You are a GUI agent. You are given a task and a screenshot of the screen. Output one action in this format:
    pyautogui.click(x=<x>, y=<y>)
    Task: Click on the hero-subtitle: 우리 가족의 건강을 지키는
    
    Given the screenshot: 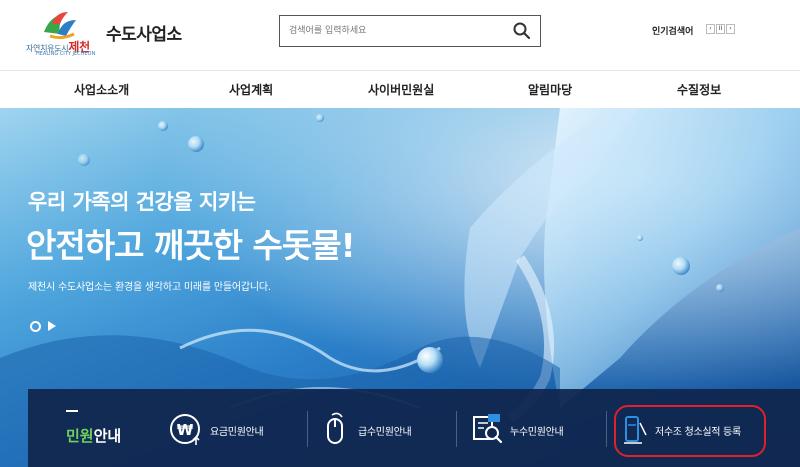 What is the action you would take?
    pyautogui.click(x=142, y=202)
    